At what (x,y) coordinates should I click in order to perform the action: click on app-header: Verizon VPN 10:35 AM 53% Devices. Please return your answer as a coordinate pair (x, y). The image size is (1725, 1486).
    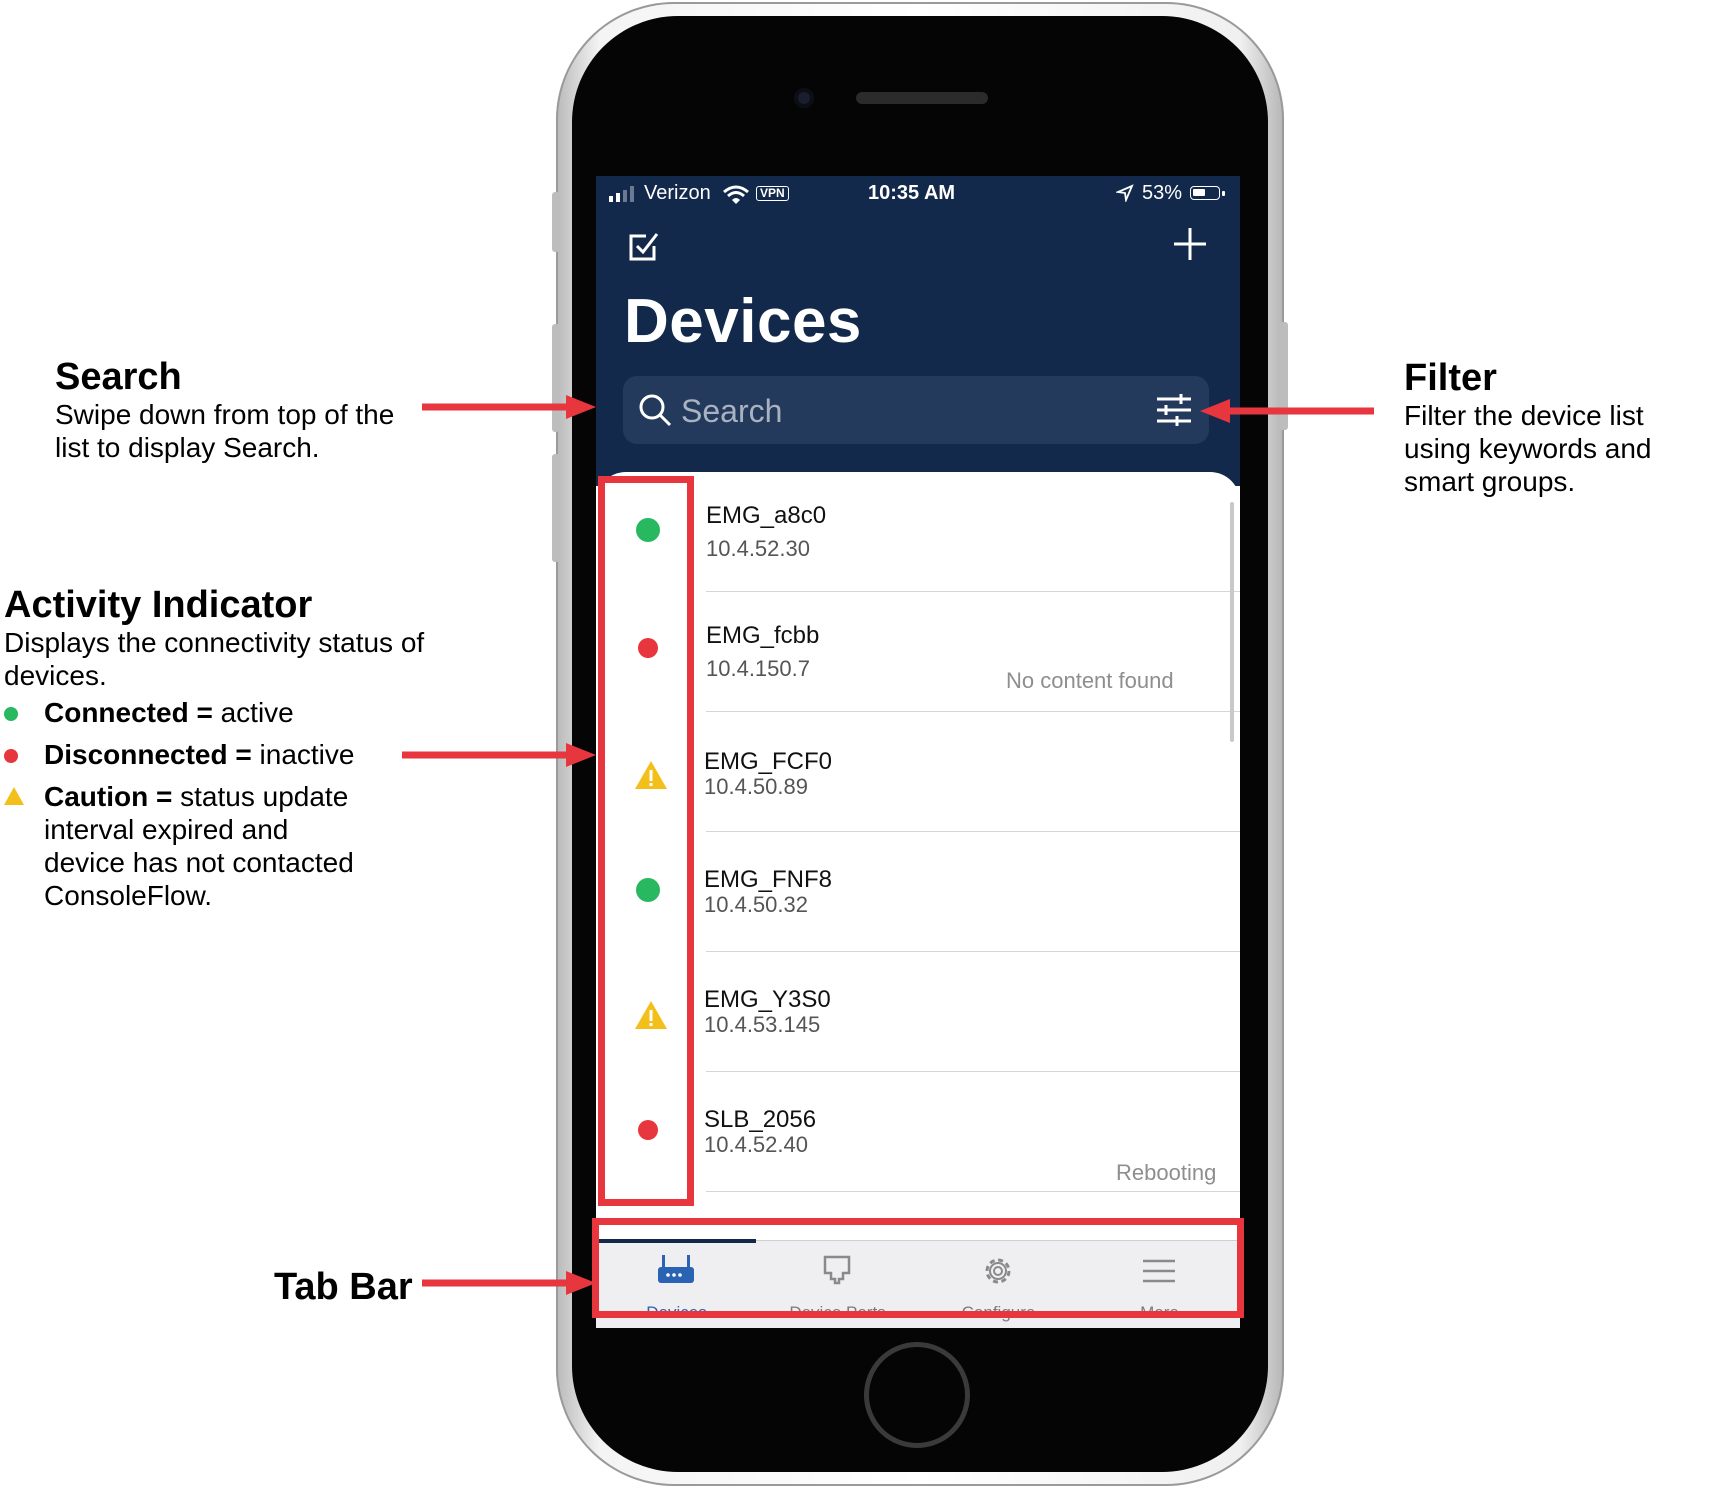
    Looking at the image, I should click on (918, 331).